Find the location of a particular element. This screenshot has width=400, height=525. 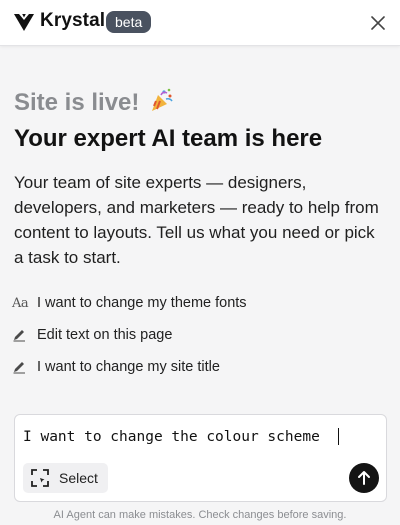

suggestion-label: Edit text on this page is located at coordinates (105, 335).